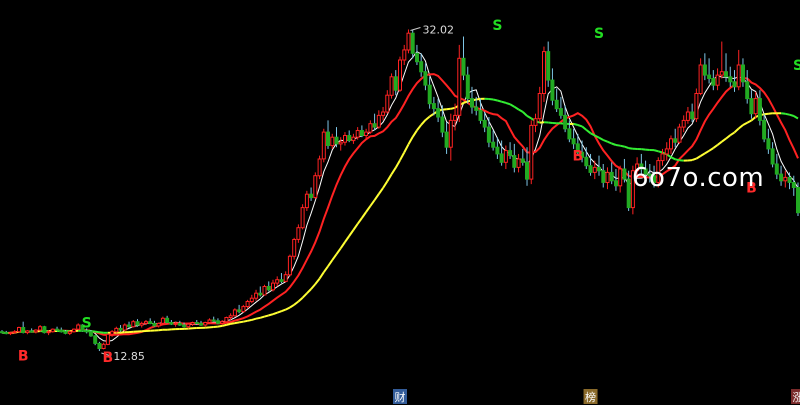 The image size is (800, 405). I want to click on event-marker-label: 财, so click(400, 397).